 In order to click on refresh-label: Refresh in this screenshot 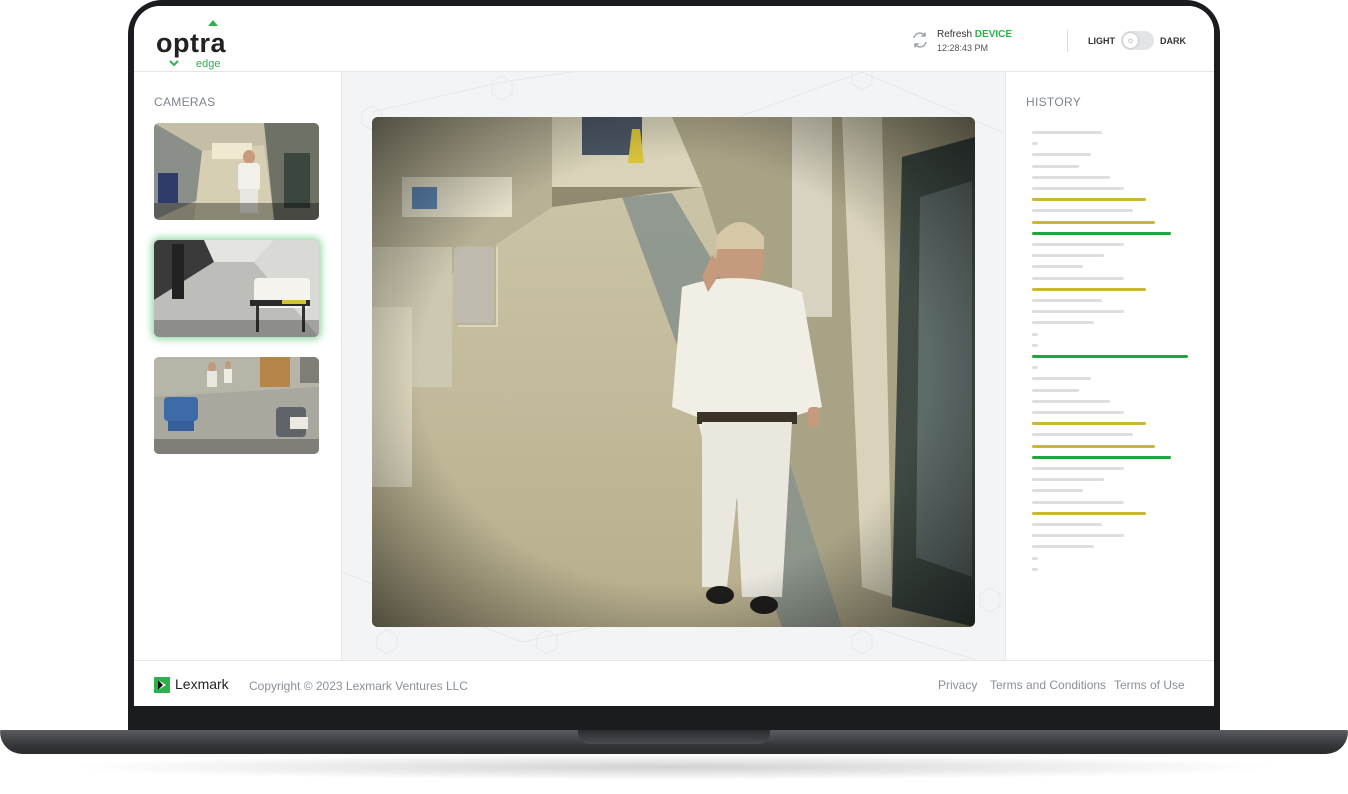, I will do `click(955, 34)`.